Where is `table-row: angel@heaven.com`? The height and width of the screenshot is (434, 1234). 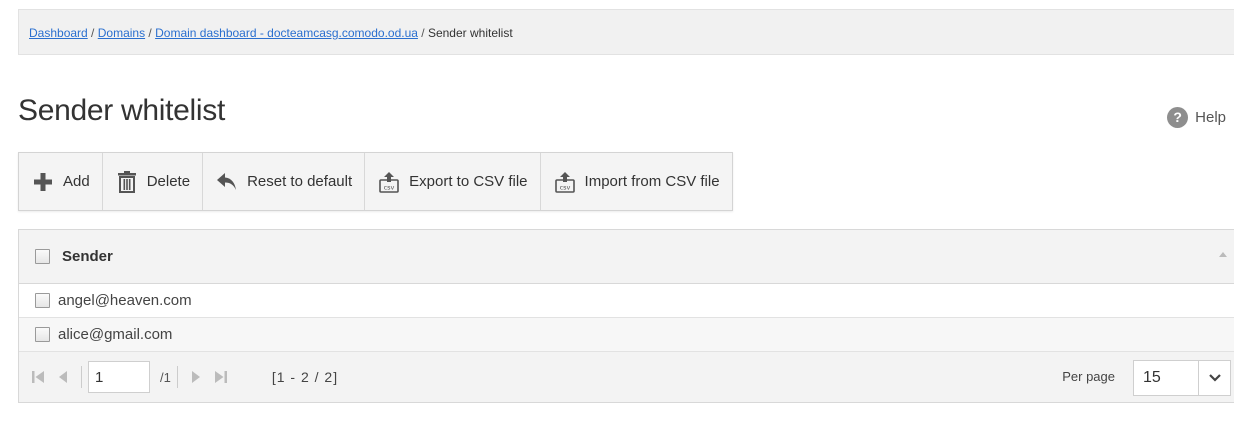
table-row: angel@heaven.com is located at coordinates (626, 301).